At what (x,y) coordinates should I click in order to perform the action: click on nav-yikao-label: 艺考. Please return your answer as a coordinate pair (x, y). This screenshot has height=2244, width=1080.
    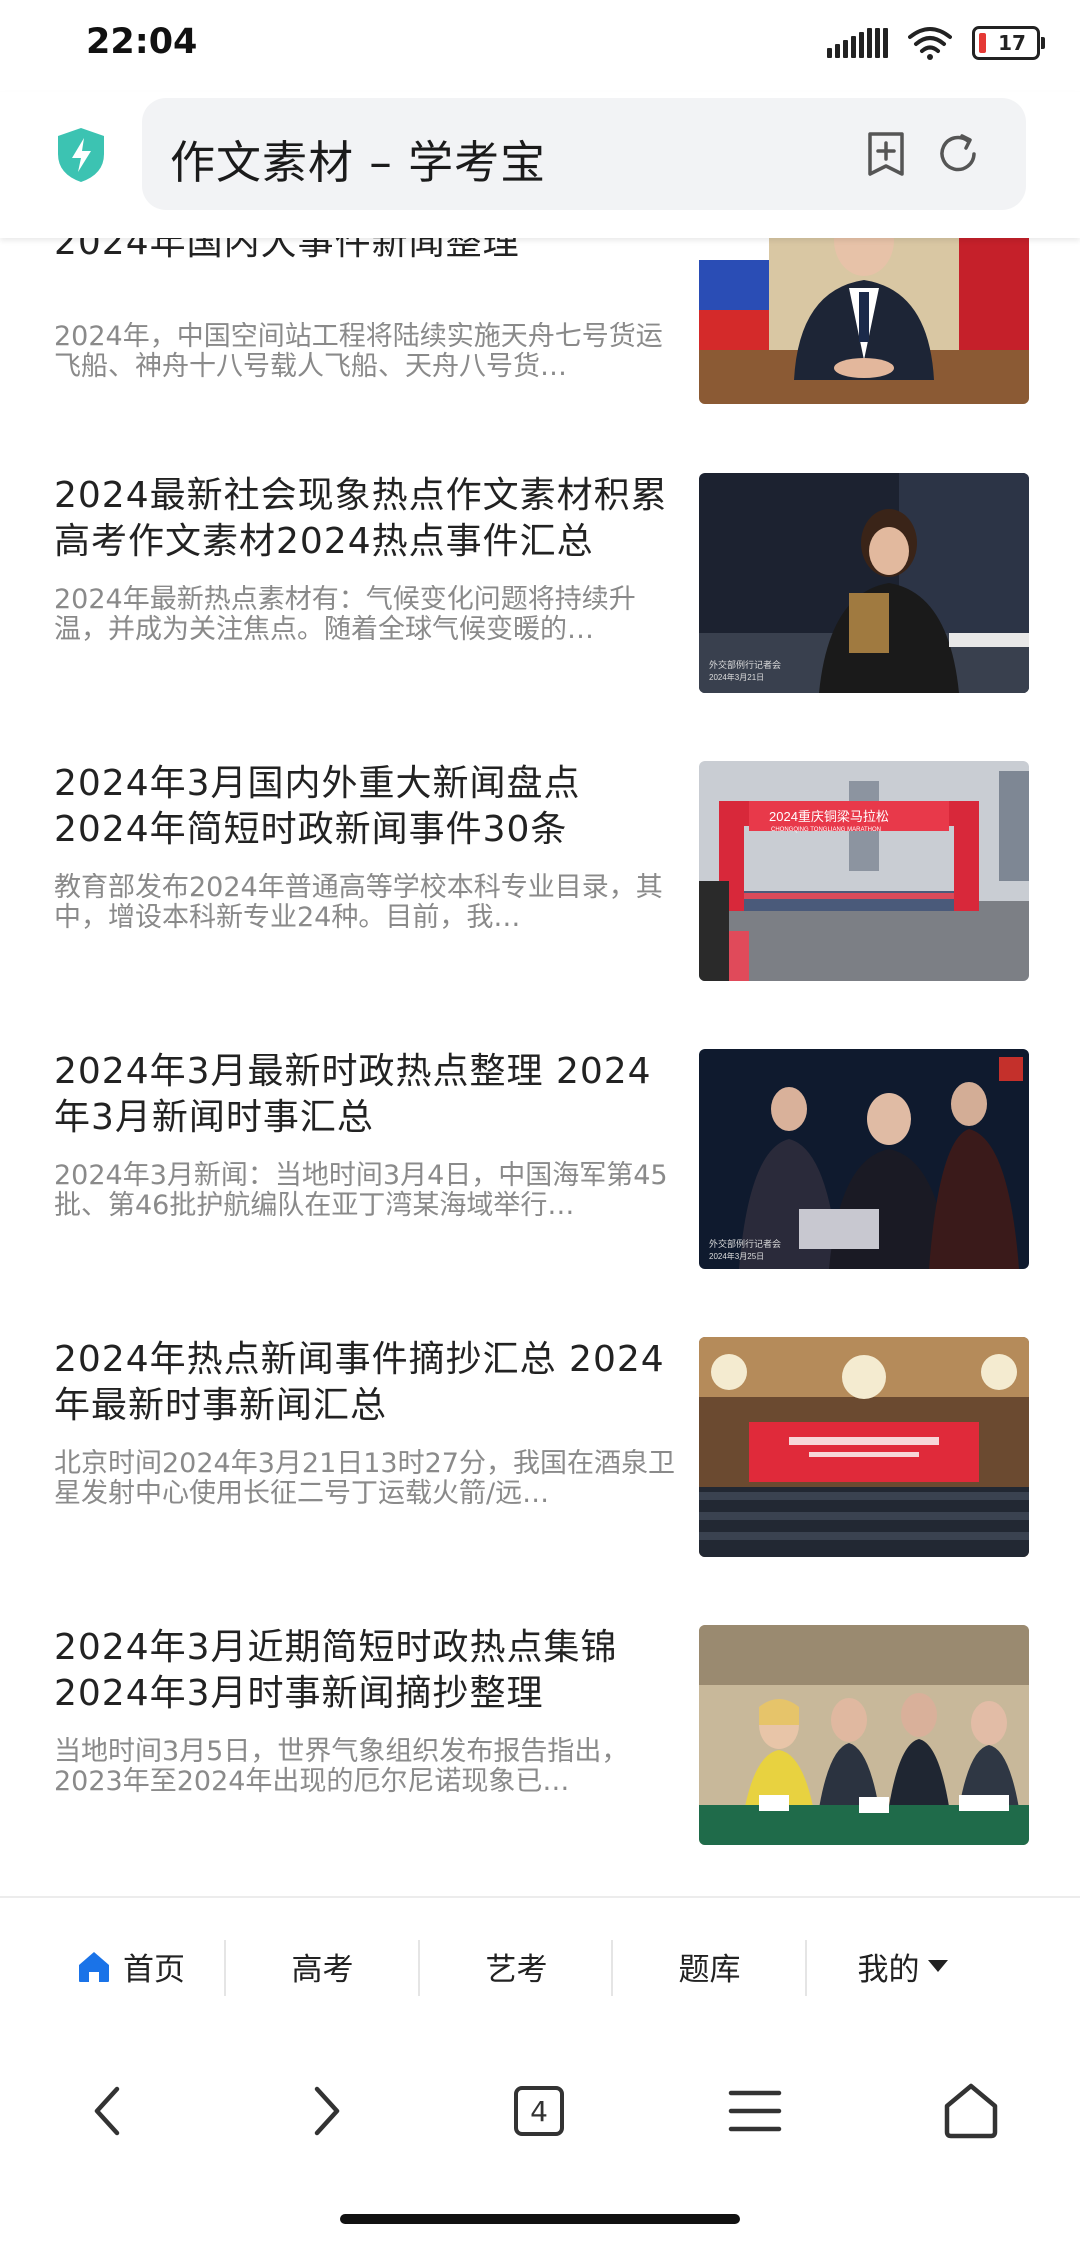
    Looking at the image, I should click on (516, 1969).